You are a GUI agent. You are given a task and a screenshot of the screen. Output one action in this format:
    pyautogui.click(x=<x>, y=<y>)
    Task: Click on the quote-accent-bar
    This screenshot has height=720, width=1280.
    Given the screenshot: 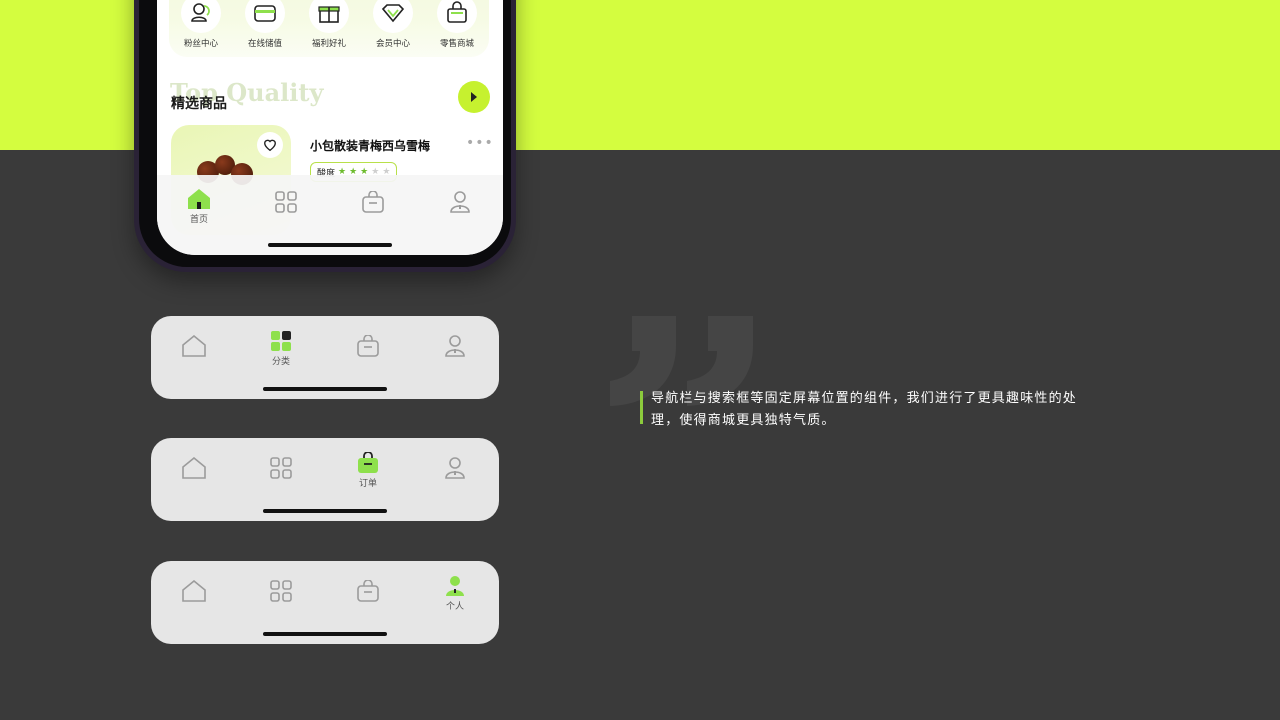 What is the action you would take?
    pyautogui.click(x=641, y=407)
    